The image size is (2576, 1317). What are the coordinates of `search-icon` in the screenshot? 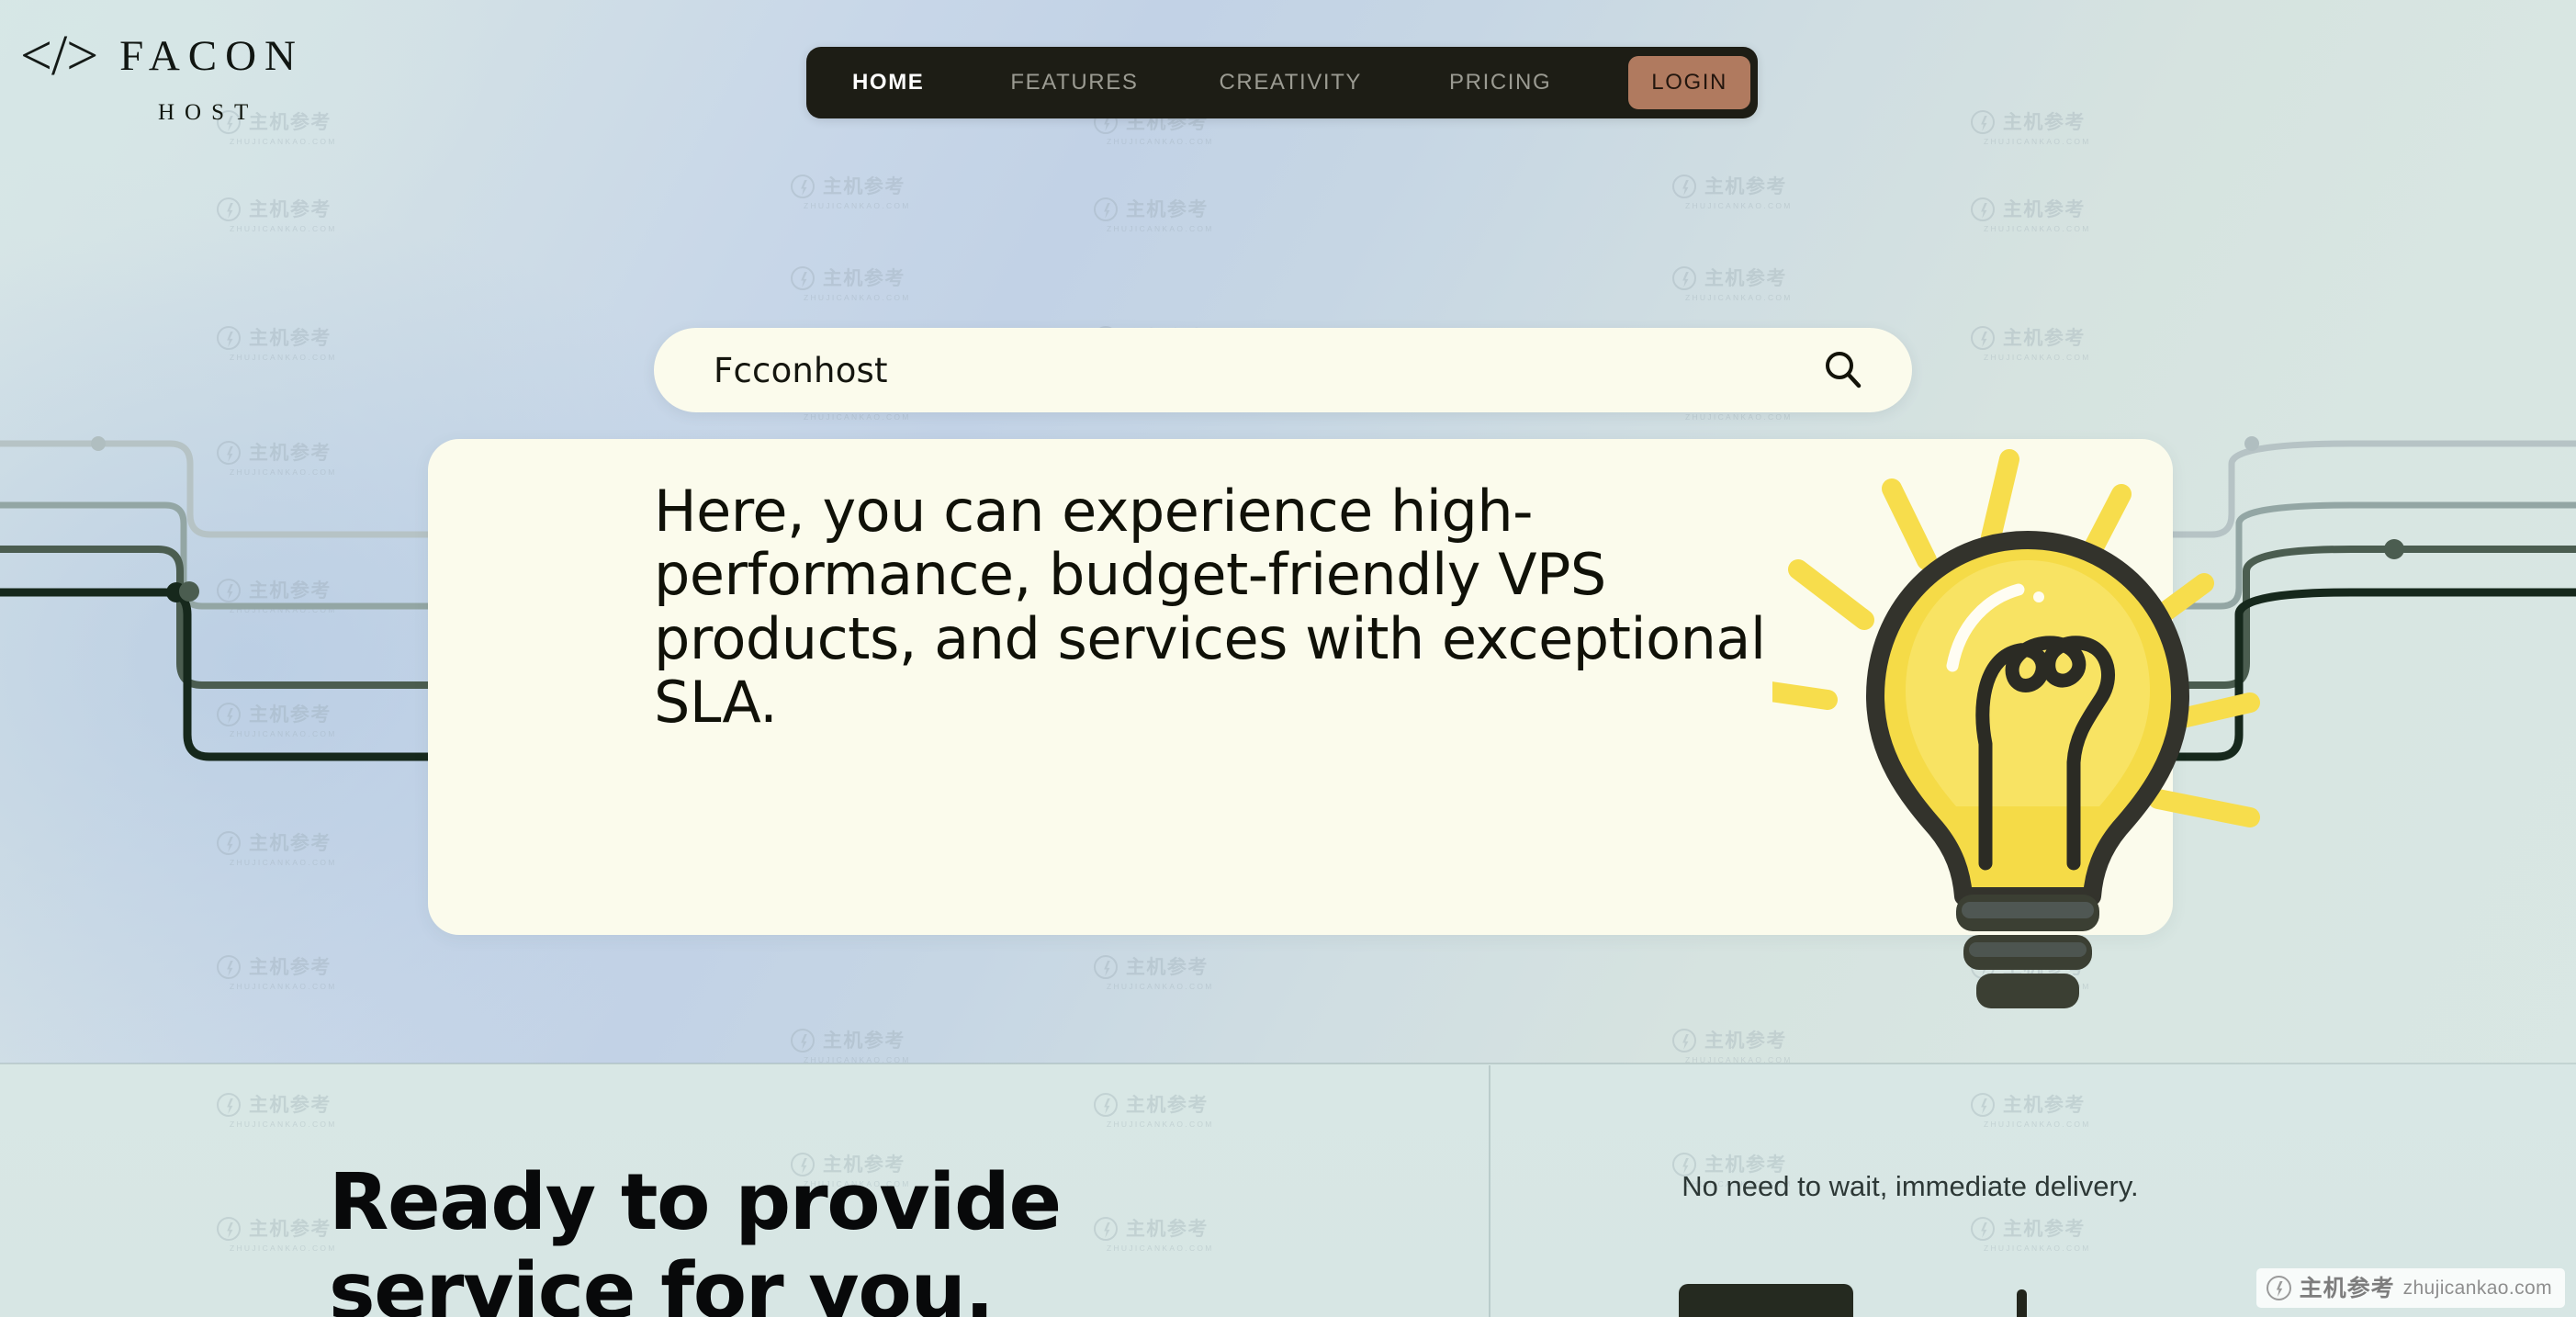 It's located at (1844, 370).